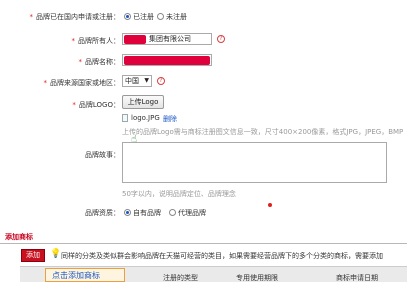 The width and height of the screenshot is (407, 283). Describe the element at coordinates (146, 80) in the screenshot. I see `chevron-down-icon: ▼` at that location.